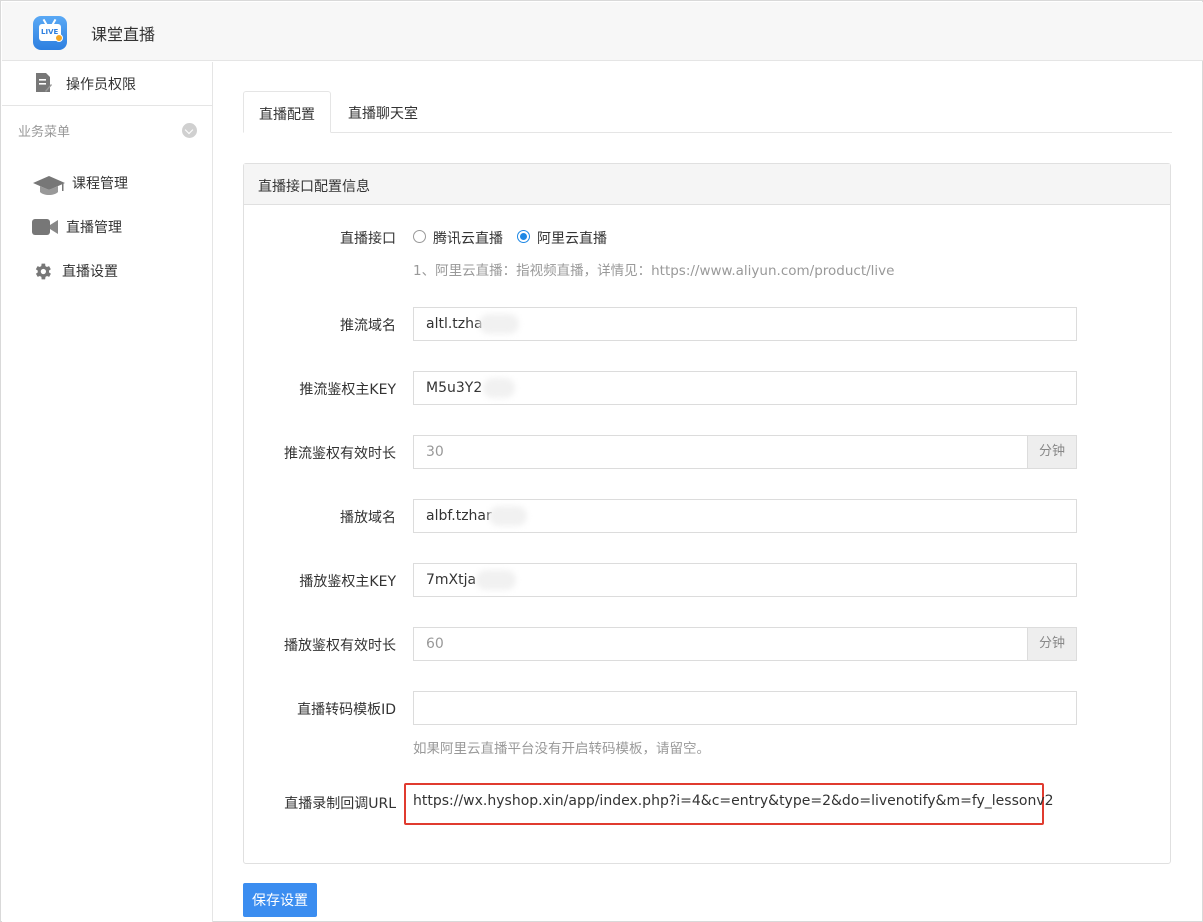 This screenshot has width=1203, height=922. Describe the element at coordinates (287, 112) in the screenshot. I see `tab-live-config: 直播配置` at that location.